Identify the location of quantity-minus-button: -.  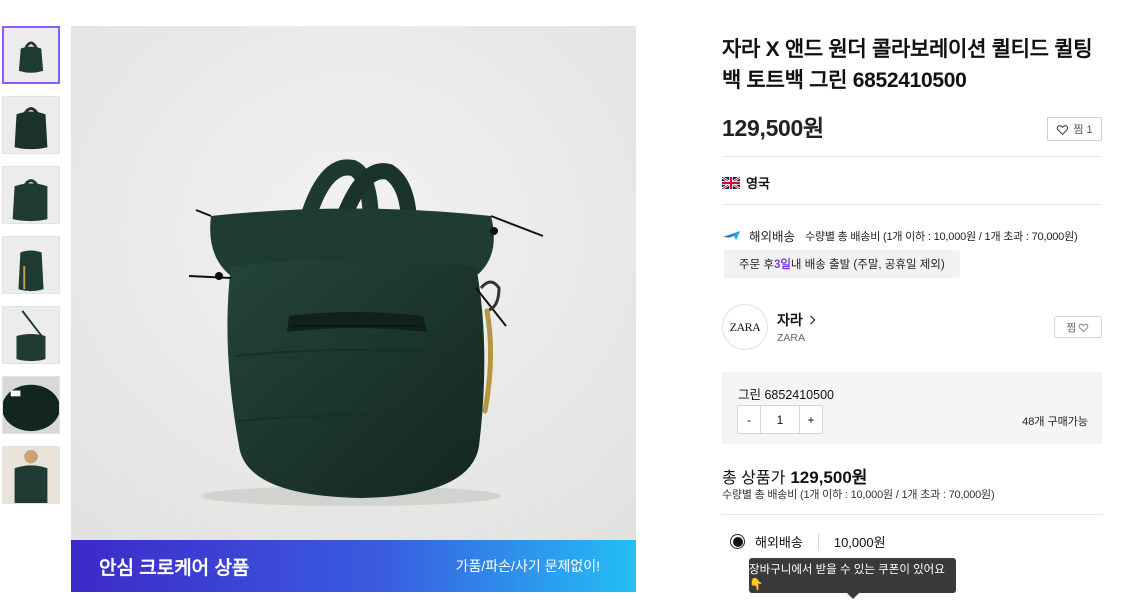
(749, 419).